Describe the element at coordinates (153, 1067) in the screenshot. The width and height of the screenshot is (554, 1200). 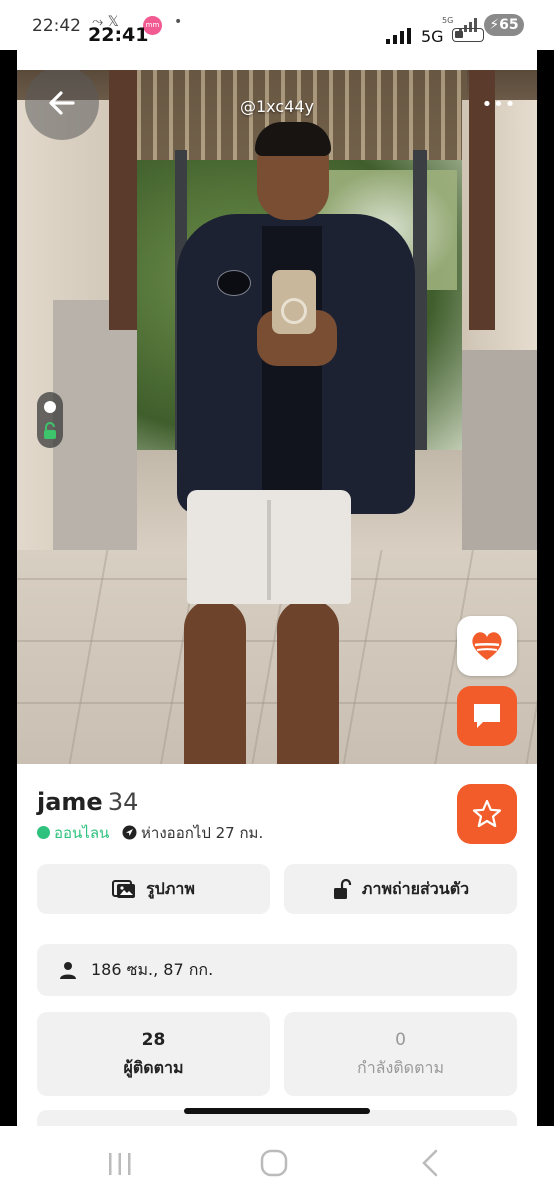
I see `followers-label: ผู้ติดตาม` at that location.